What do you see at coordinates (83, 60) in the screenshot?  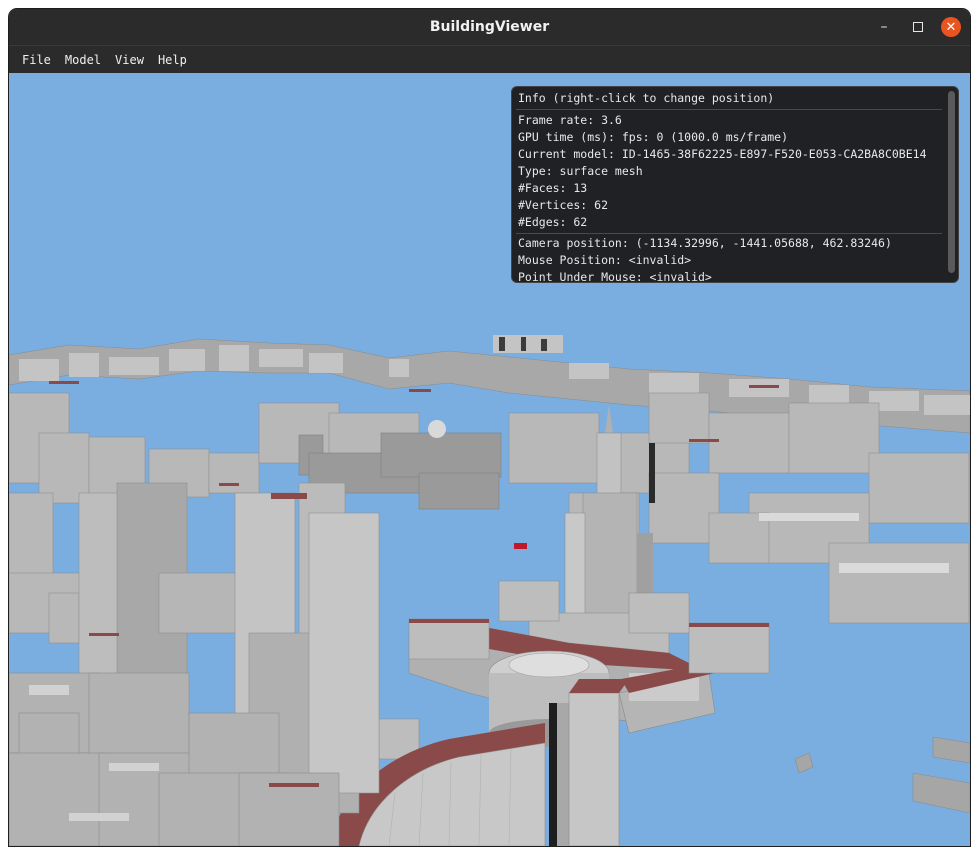 I see `menu-model: Model` at bounding box center [83, 60].